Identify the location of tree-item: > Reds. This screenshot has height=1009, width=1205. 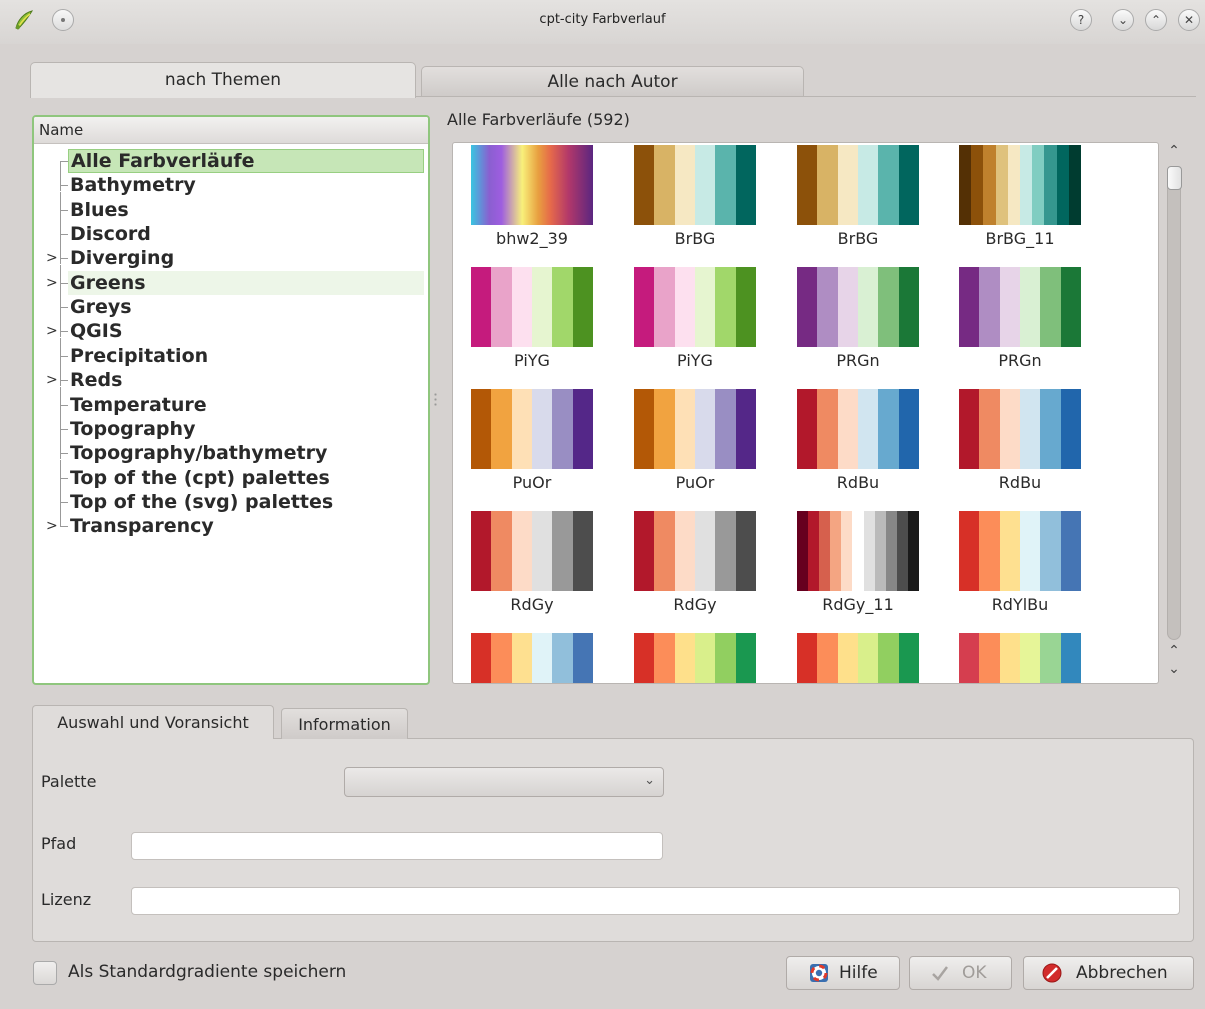
(231, 377).